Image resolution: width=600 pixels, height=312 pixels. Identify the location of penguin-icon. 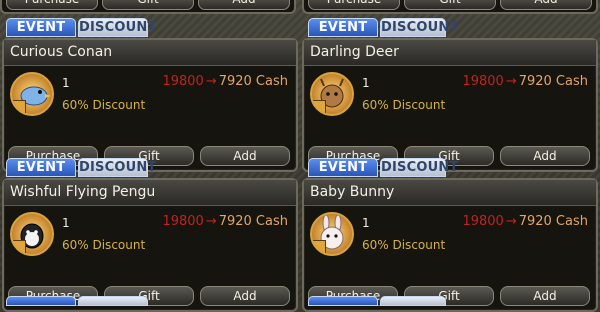
(32, 234).